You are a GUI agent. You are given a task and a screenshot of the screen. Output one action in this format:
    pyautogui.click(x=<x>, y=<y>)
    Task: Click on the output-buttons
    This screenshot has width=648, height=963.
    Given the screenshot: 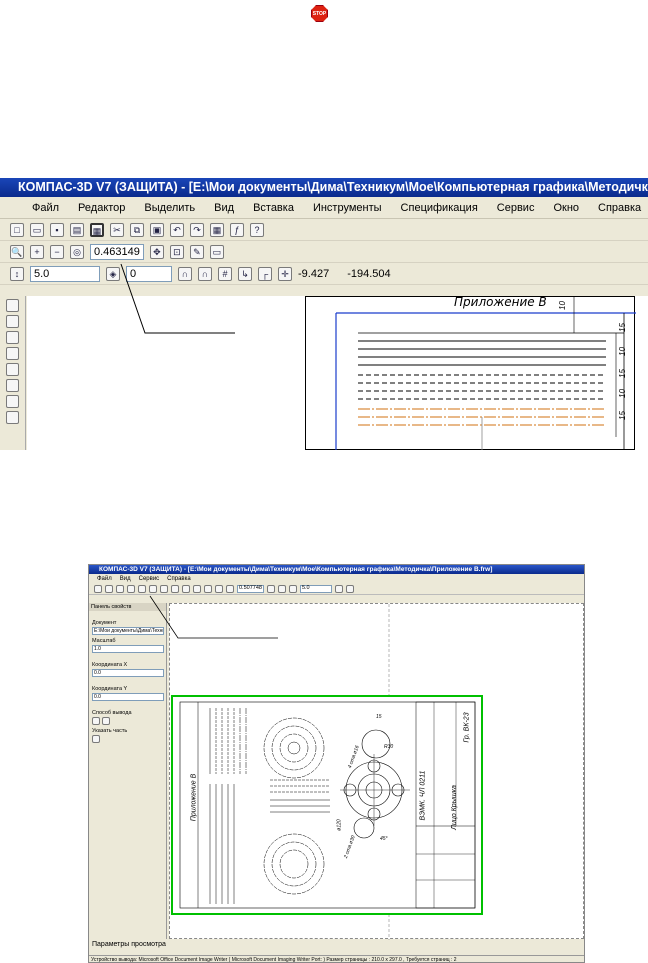 What is the action you would take?
    pyautogui.click(x=129, y=721)
    